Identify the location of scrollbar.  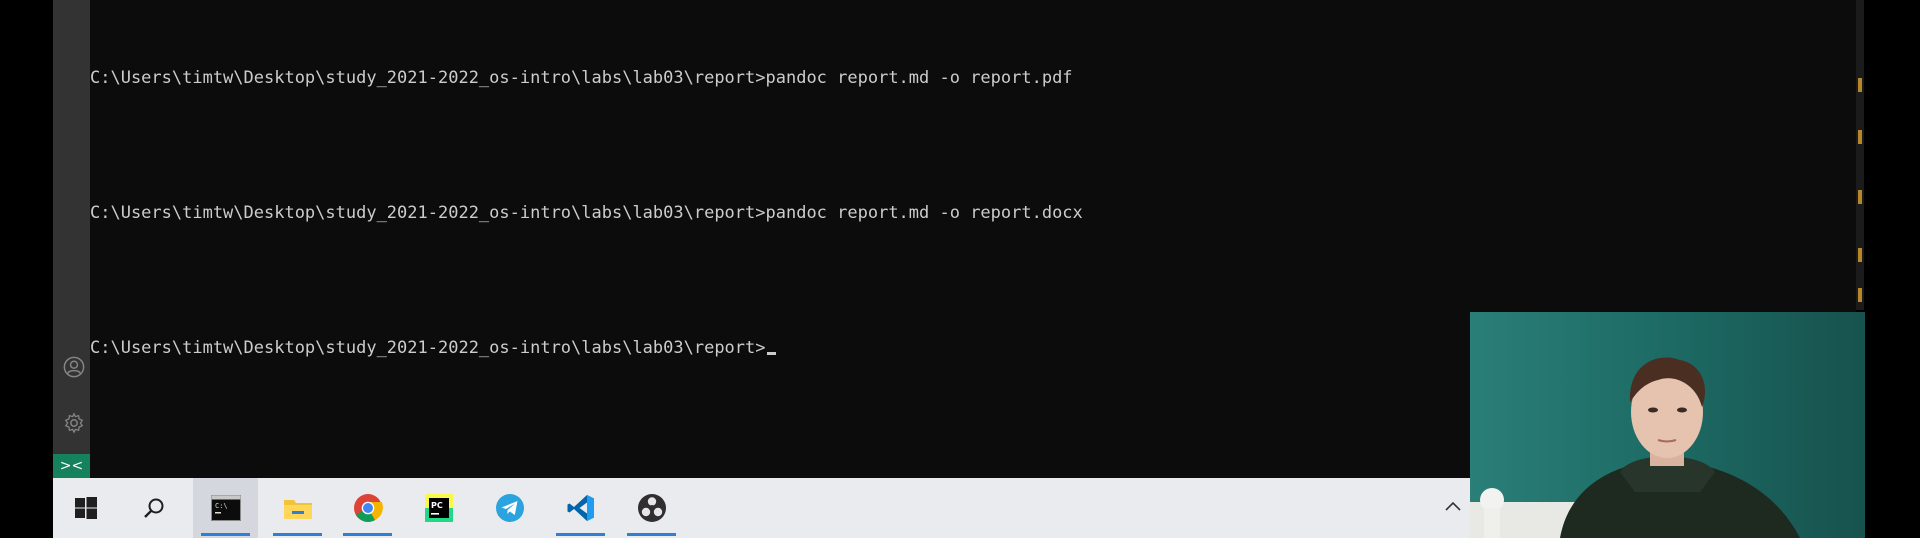
(1860, 155).